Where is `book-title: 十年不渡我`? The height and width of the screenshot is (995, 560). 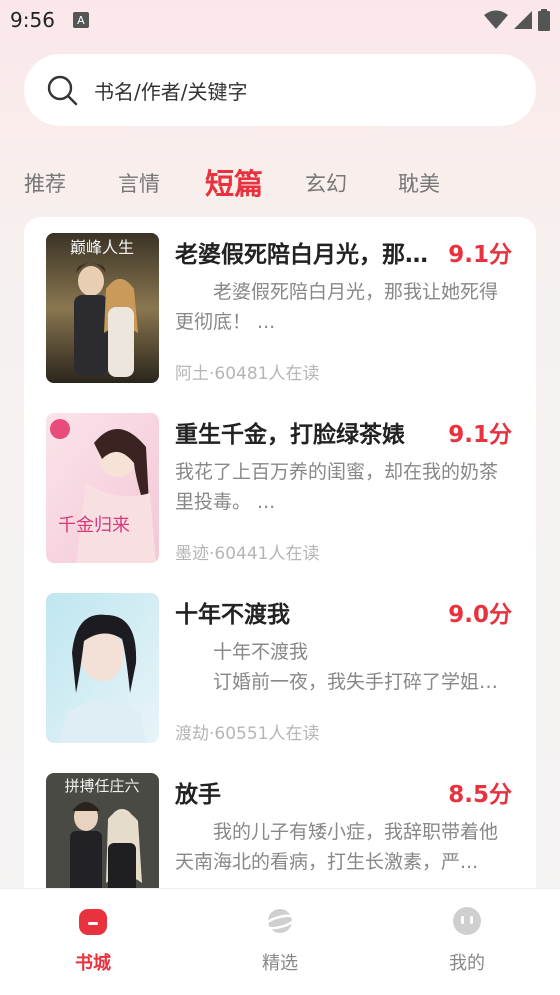
book-title: 十年不渡我 is located at coordinates (311, 612).